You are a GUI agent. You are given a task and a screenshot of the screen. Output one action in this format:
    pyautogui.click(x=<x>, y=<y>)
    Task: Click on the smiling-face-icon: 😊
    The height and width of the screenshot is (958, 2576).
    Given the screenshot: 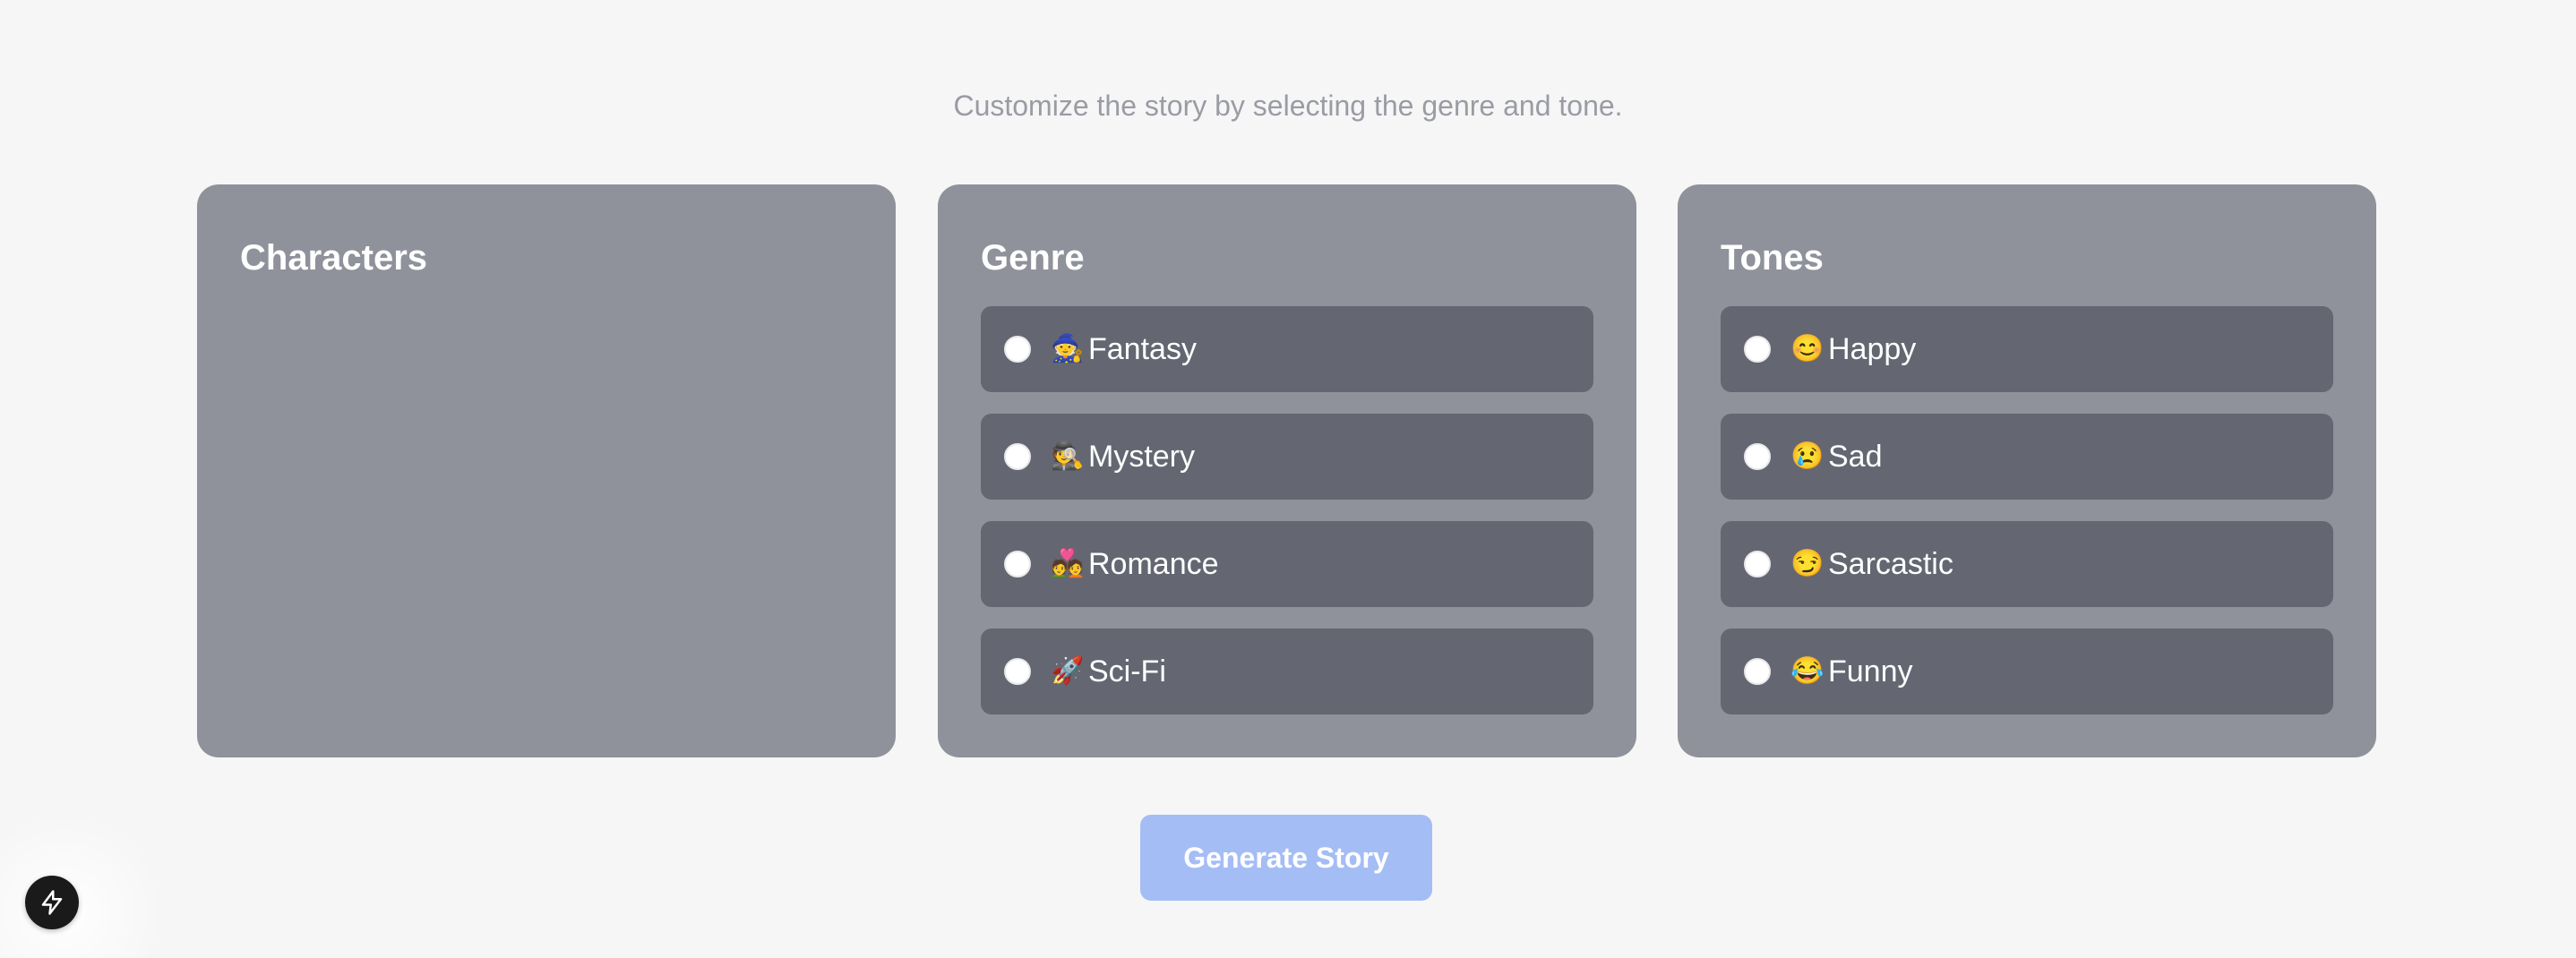 What is the action you would take?
    pyautogui.click(x=1807, y=349)
    